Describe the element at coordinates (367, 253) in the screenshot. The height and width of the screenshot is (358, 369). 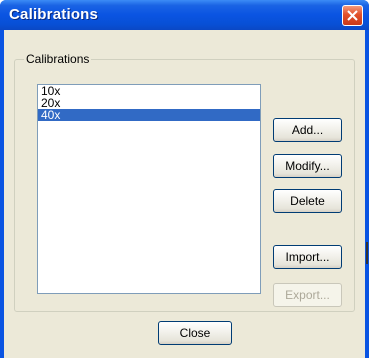
I see `edge-divider` at that location.